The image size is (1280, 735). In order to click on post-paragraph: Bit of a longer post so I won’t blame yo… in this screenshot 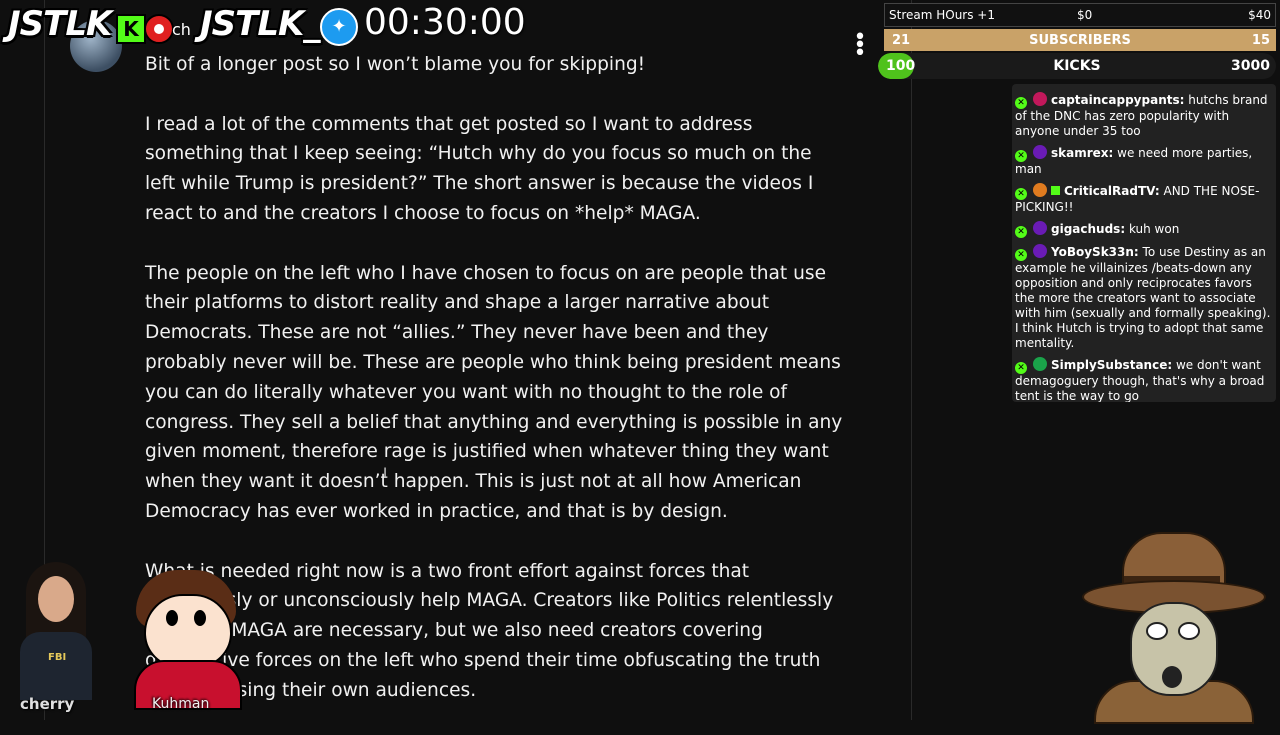, I will do `click(395, 64)`.